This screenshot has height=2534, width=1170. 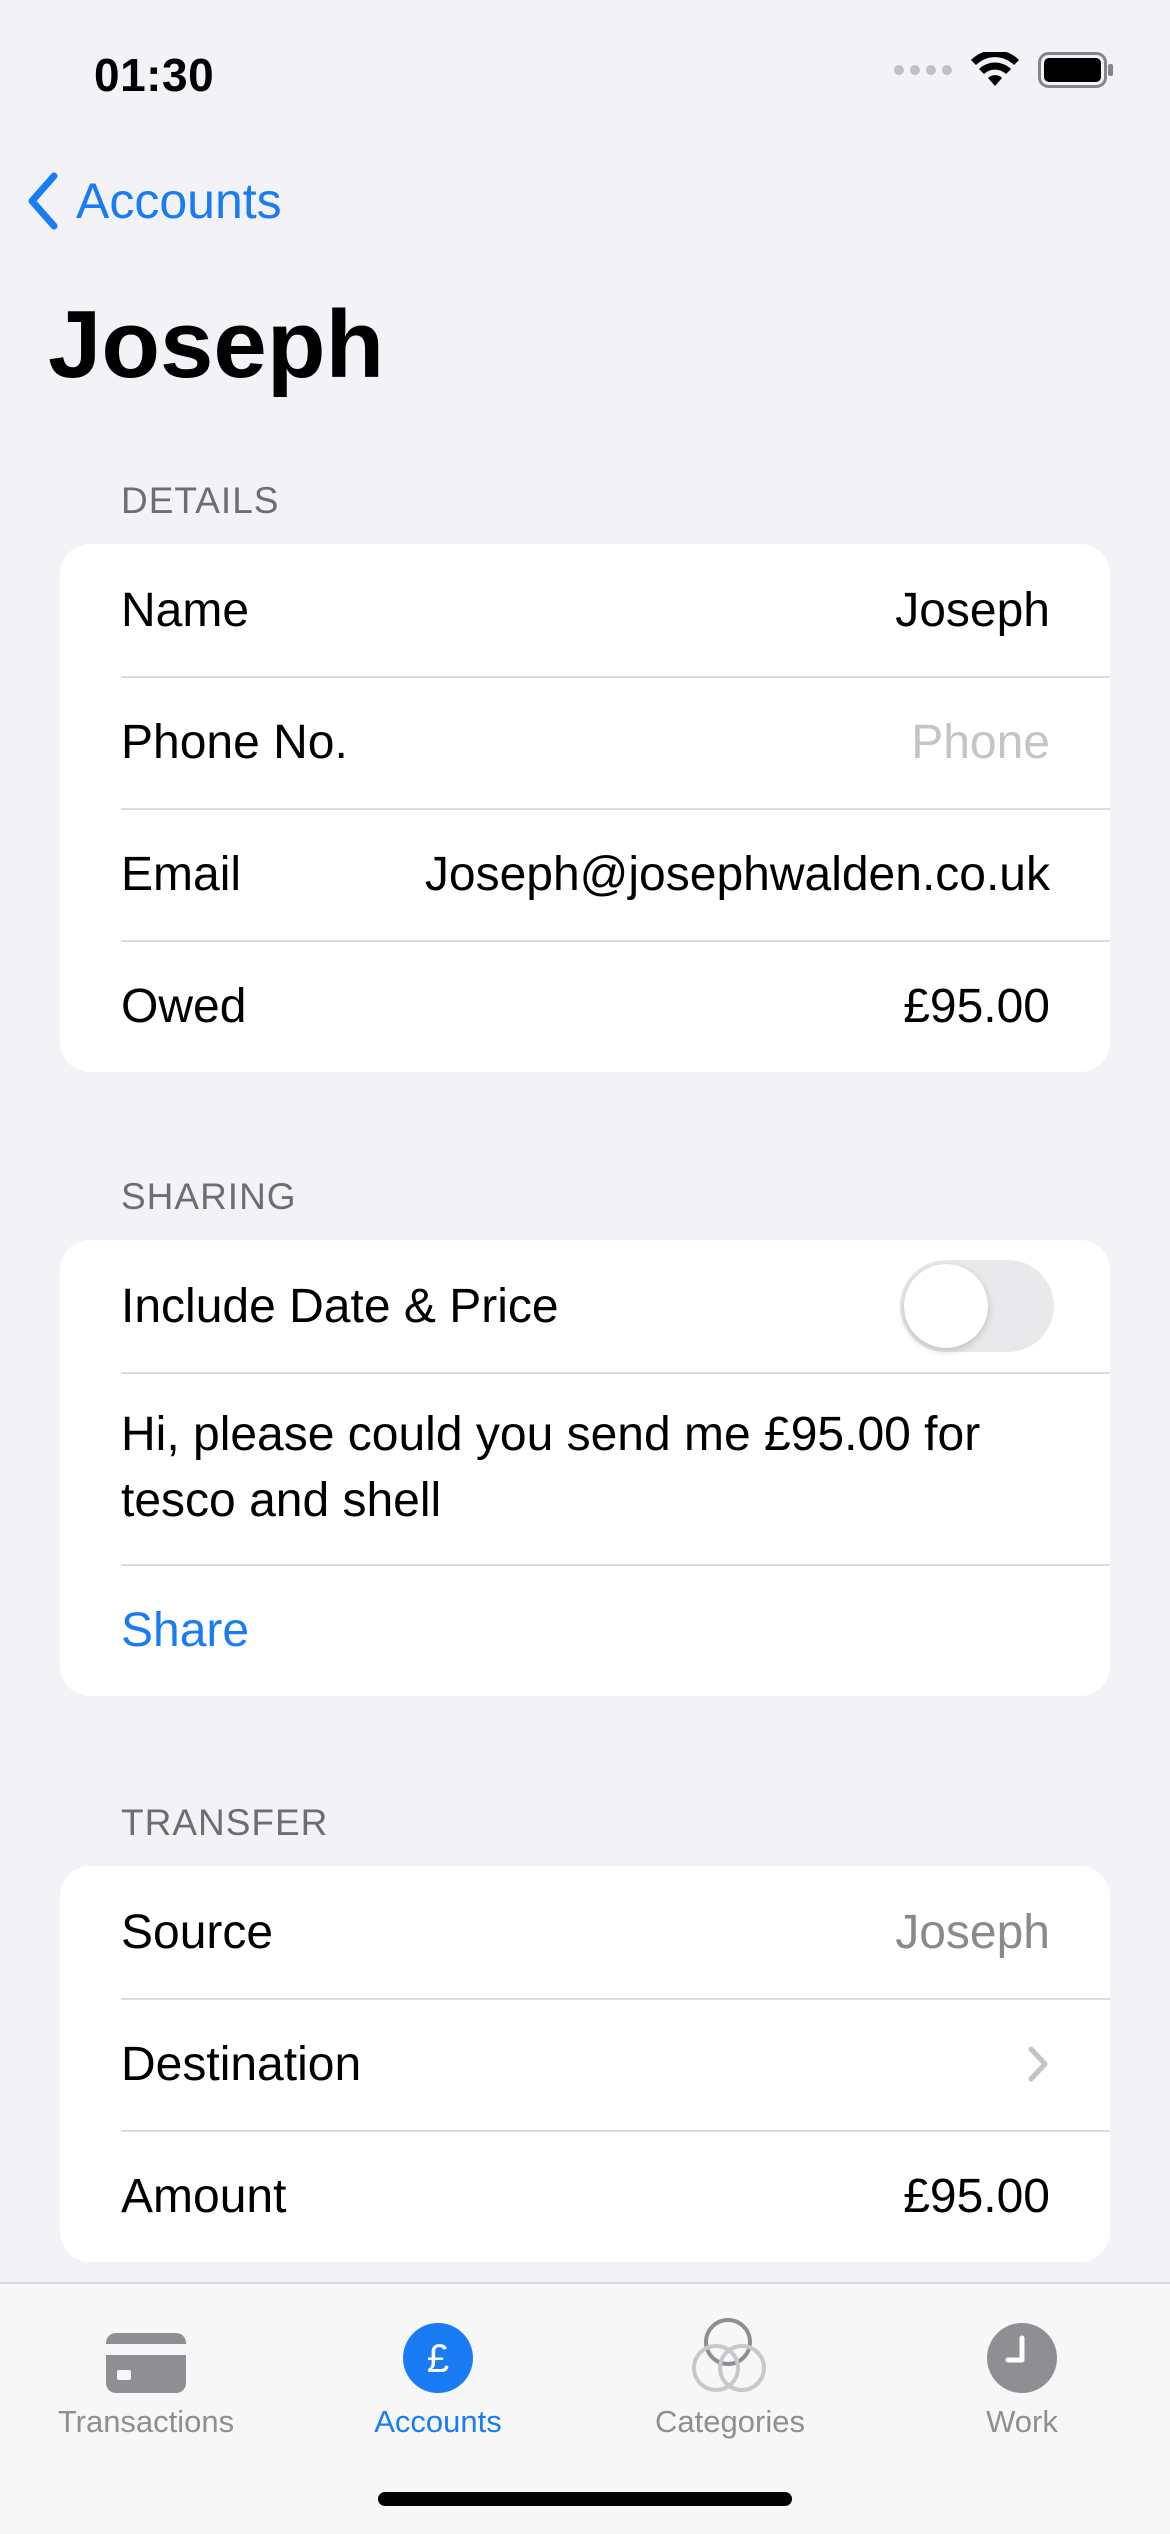 I want to click on include-date-price-toggle, so click(x=977, y=1306).